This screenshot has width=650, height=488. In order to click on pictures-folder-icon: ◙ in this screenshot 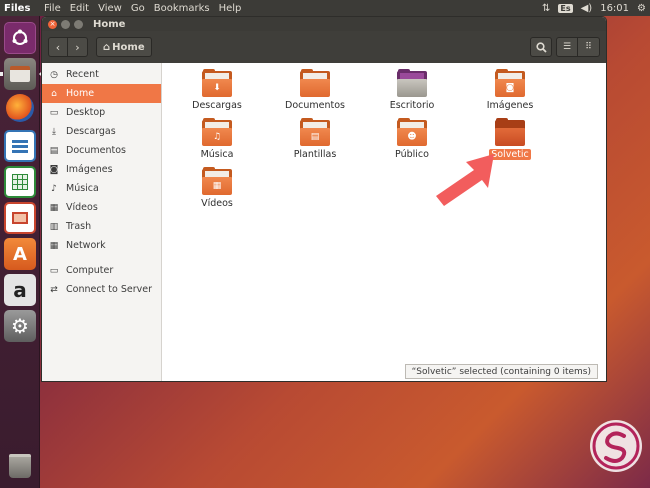, I will do `click(510, 83)`.